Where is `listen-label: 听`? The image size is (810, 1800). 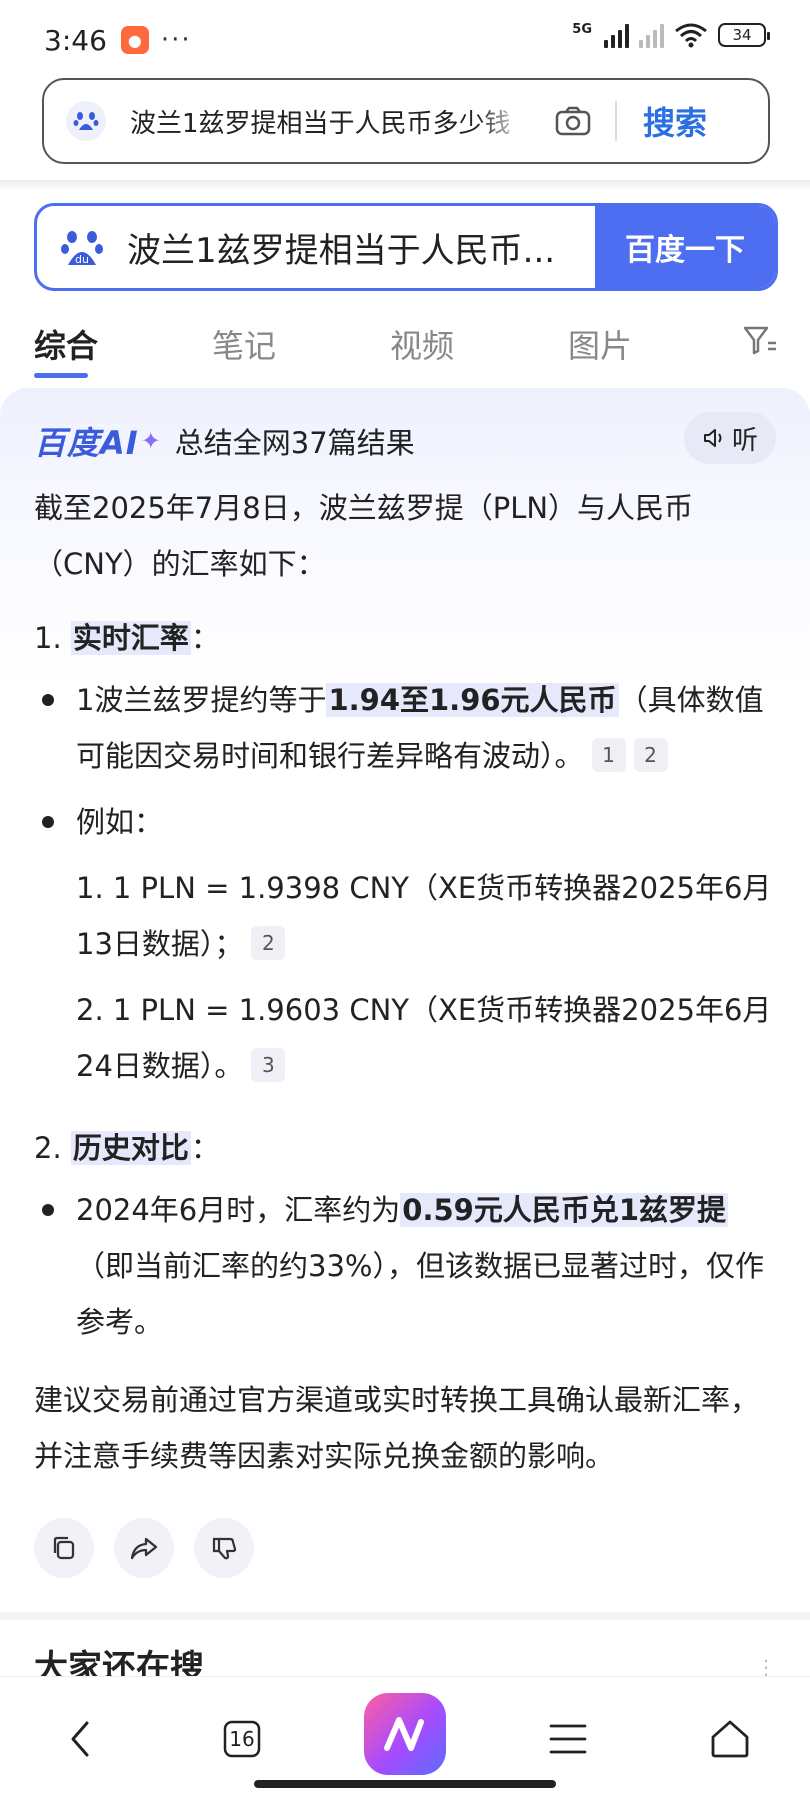 listen-label: 听 is located at coordinates (744, 440).